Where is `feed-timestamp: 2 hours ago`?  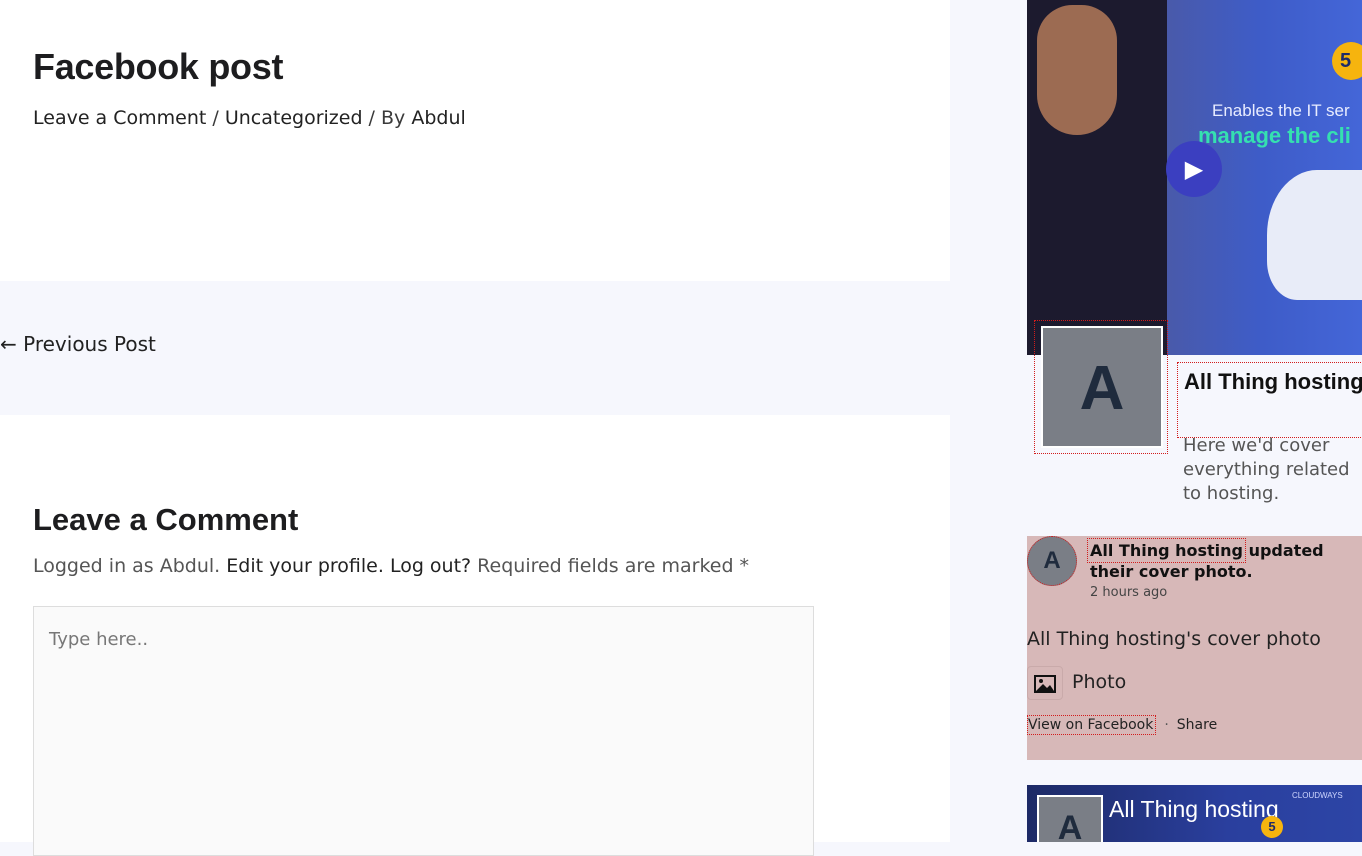 feed-timestamp: 2 hours ago is located at coordinates (1128, 592).